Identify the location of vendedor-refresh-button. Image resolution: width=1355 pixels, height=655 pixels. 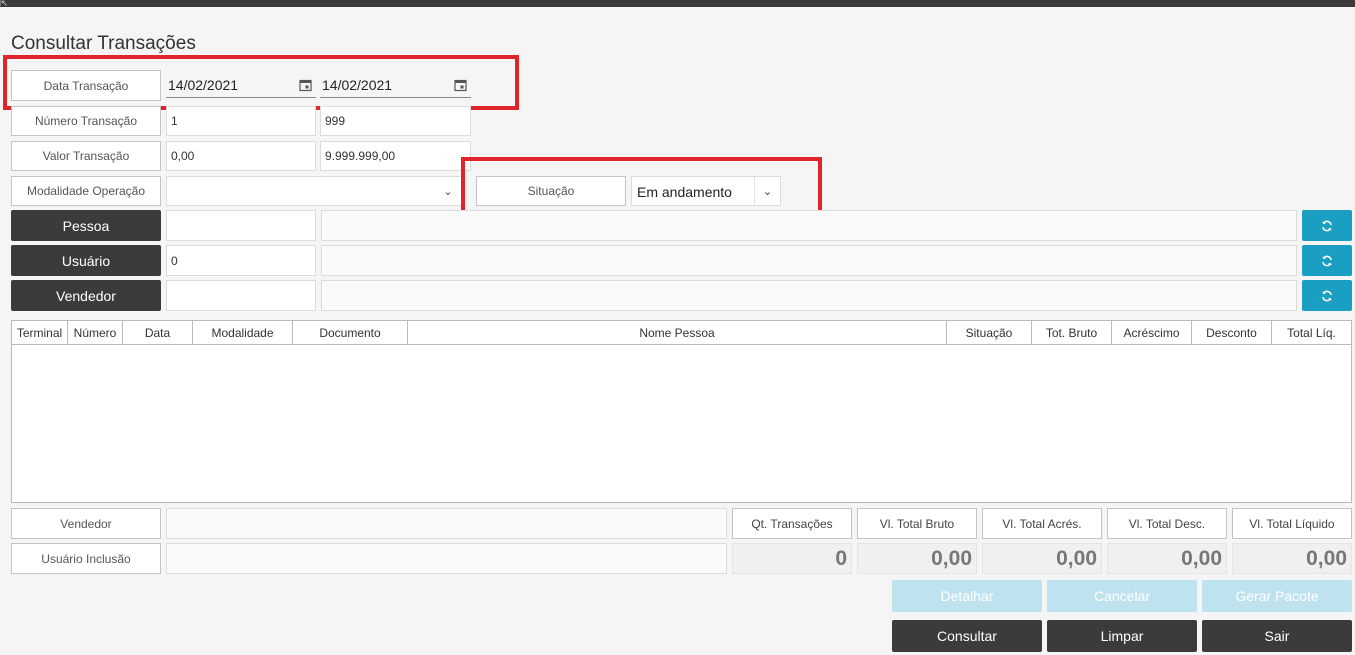
(1327, 295).